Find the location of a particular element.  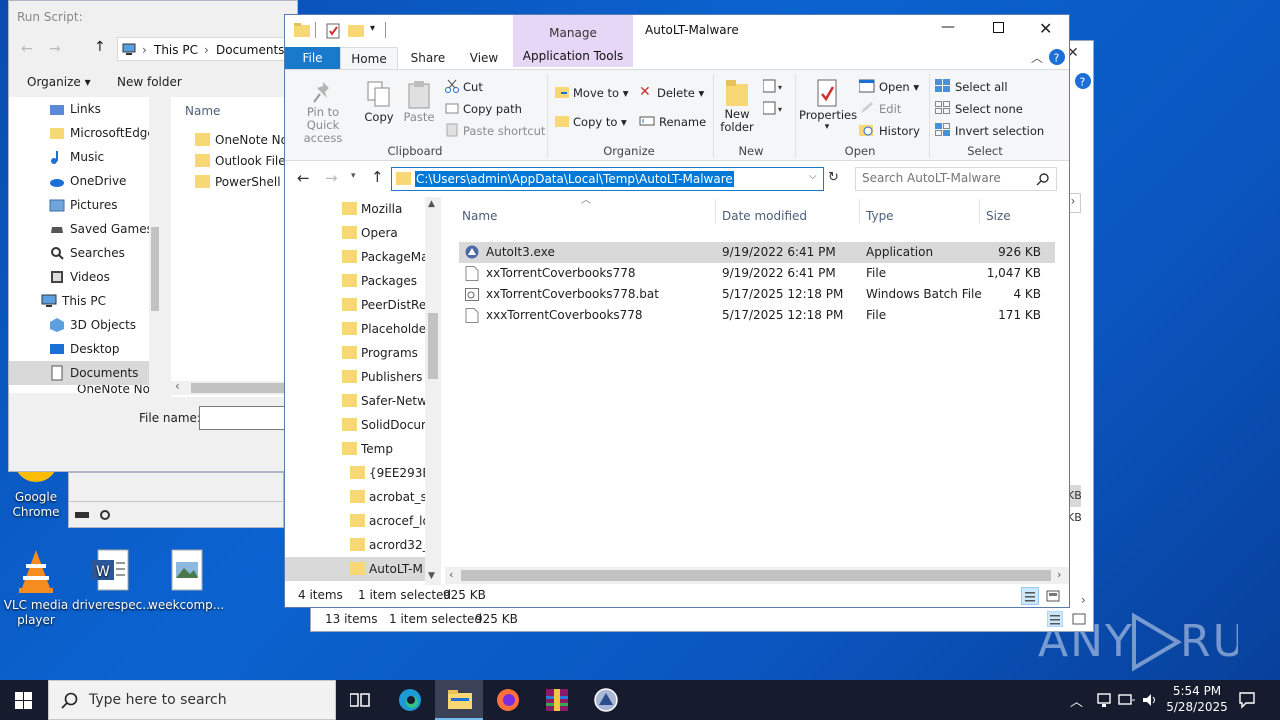

tree-item: Publishers is located at coordinates (355, 377).